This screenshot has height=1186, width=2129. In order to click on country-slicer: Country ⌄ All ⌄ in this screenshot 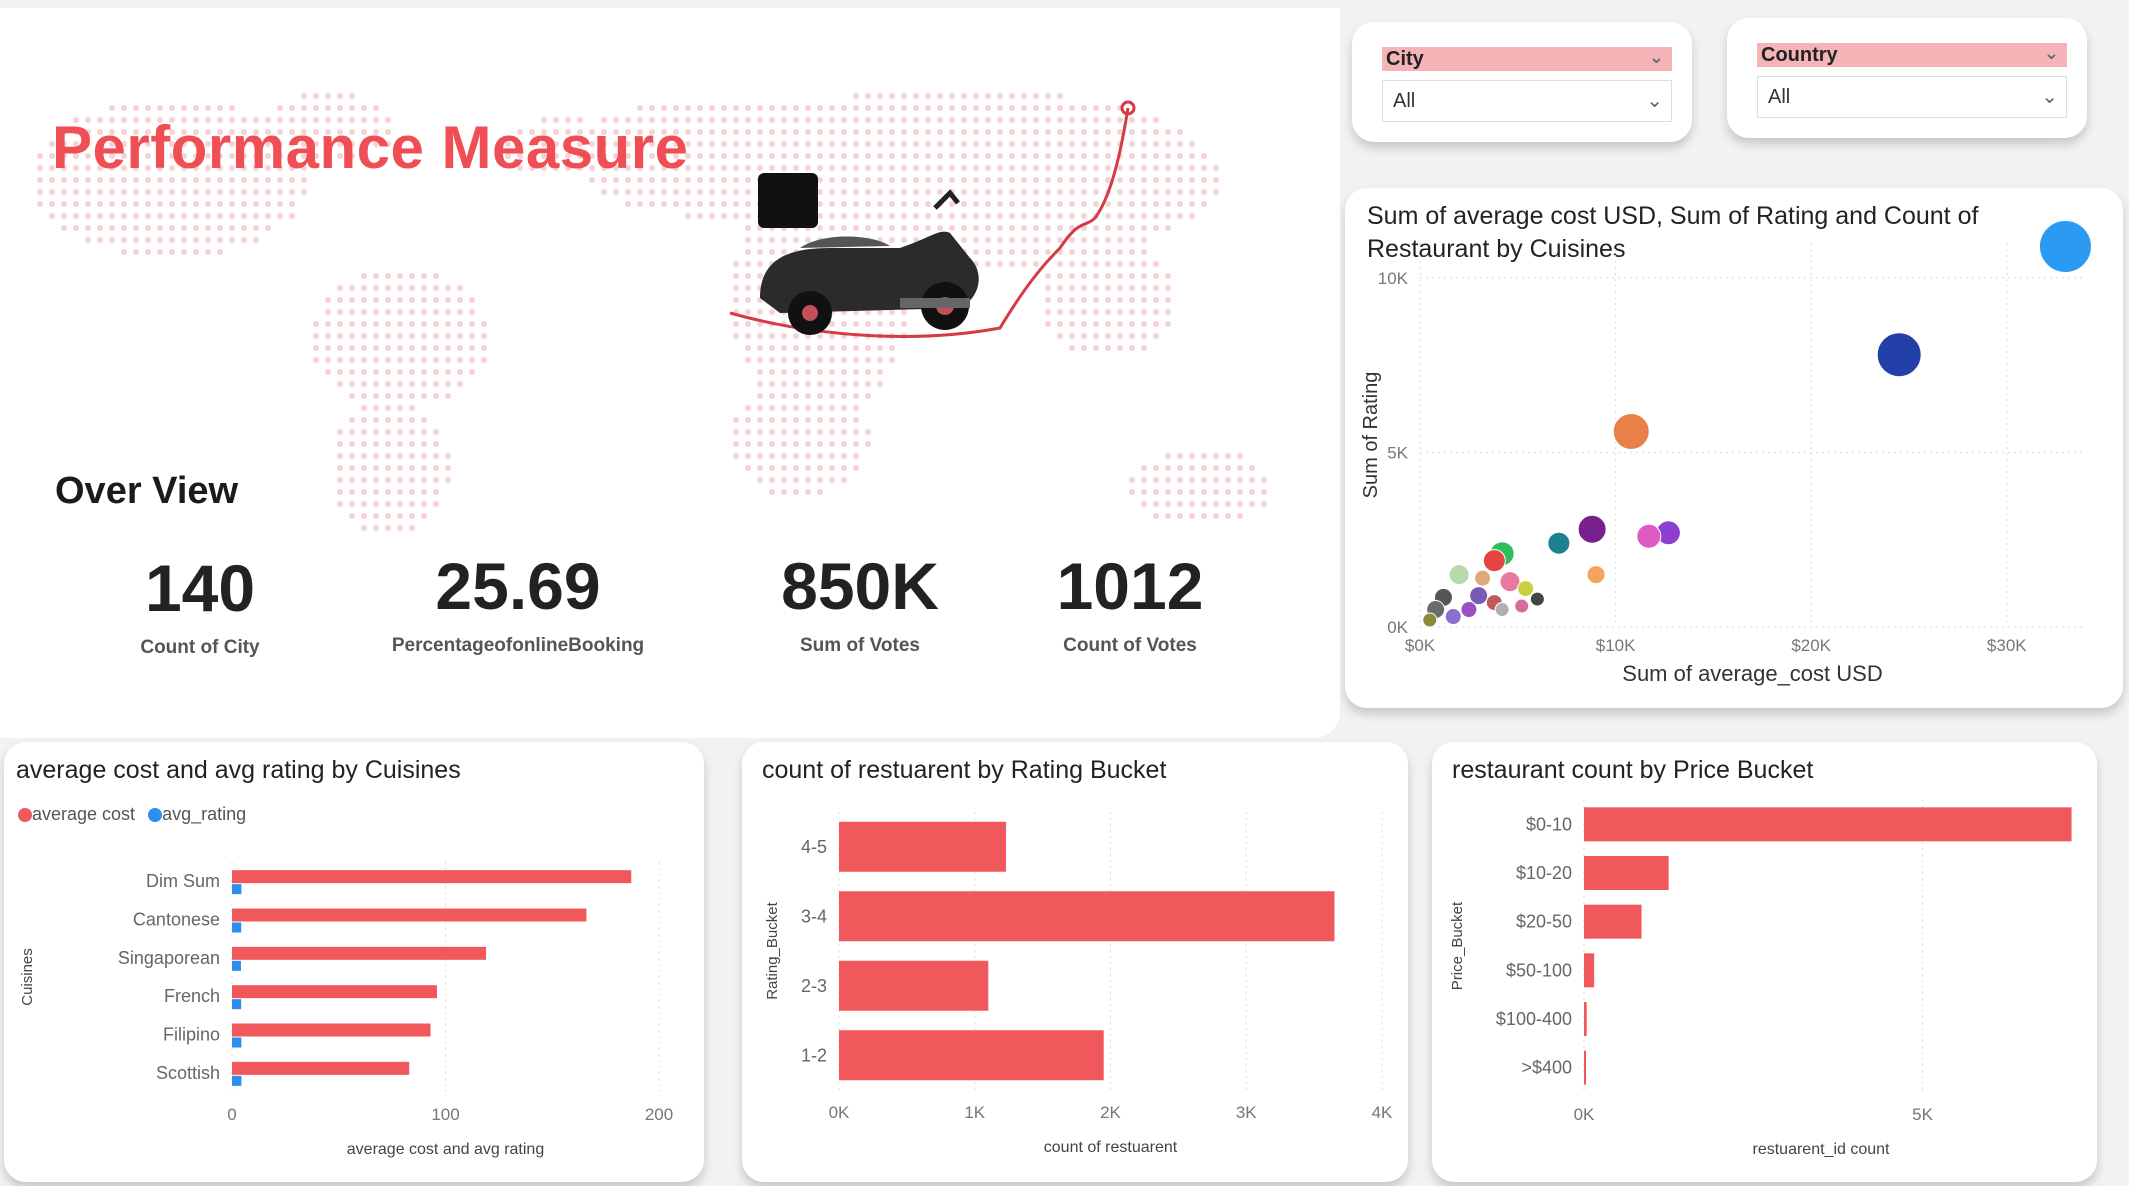, I will do `click(1907, 78)`.